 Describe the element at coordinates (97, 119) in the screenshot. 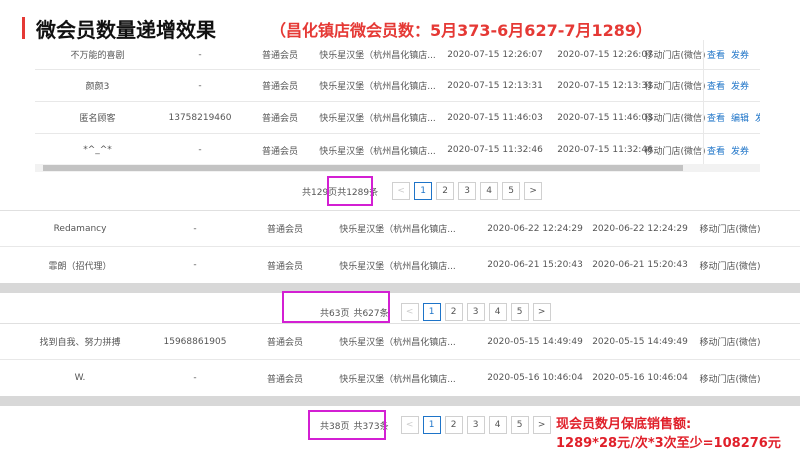

I see `member-name: 匿名顾客` at that location.